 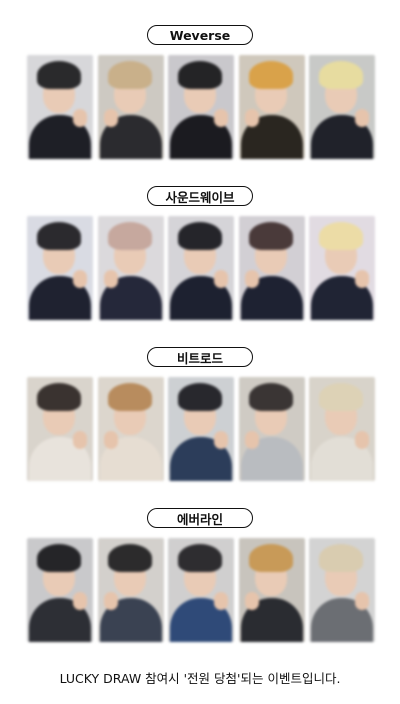 What do you see at coordinates (200, 196) in the screenshot?
I see `store-label-pill: 사운드웨이브` at bounding box center [200, 196].